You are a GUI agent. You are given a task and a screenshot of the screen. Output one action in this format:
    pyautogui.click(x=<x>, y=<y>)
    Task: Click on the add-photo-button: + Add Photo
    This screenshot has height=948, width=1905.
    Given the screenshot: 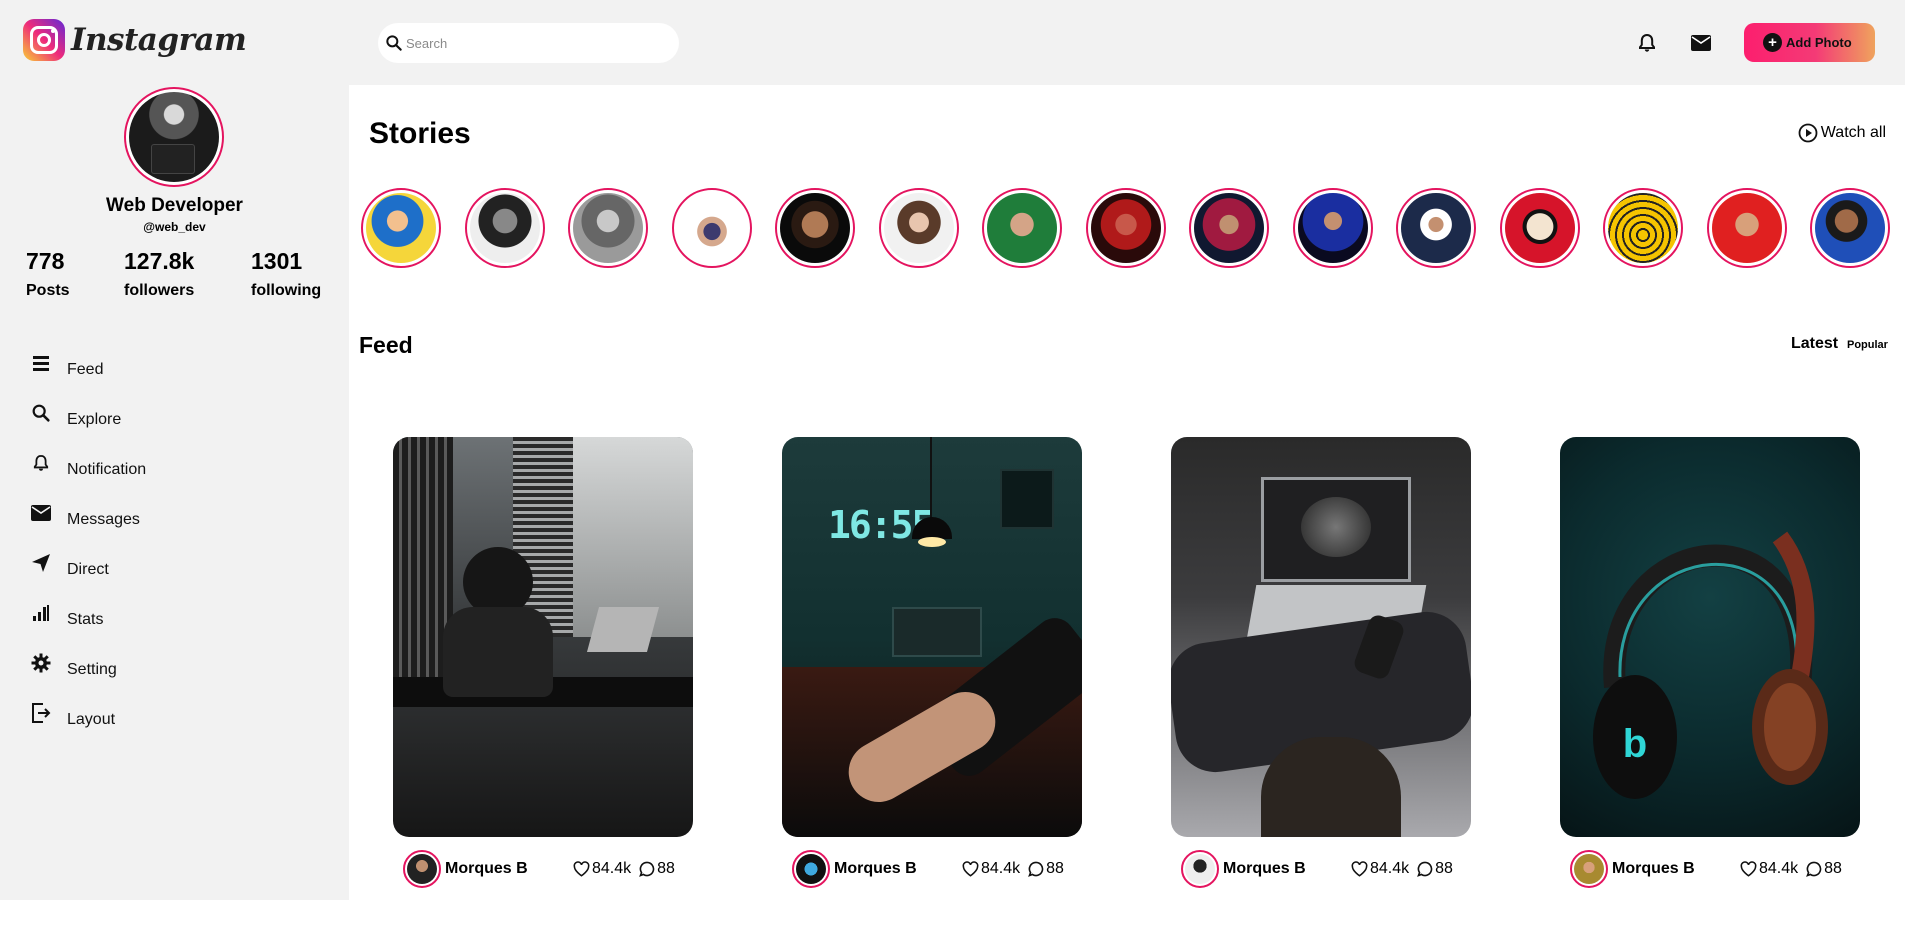 What is the action you would take?
    pyautogui.click(x=1809, y=42)
    